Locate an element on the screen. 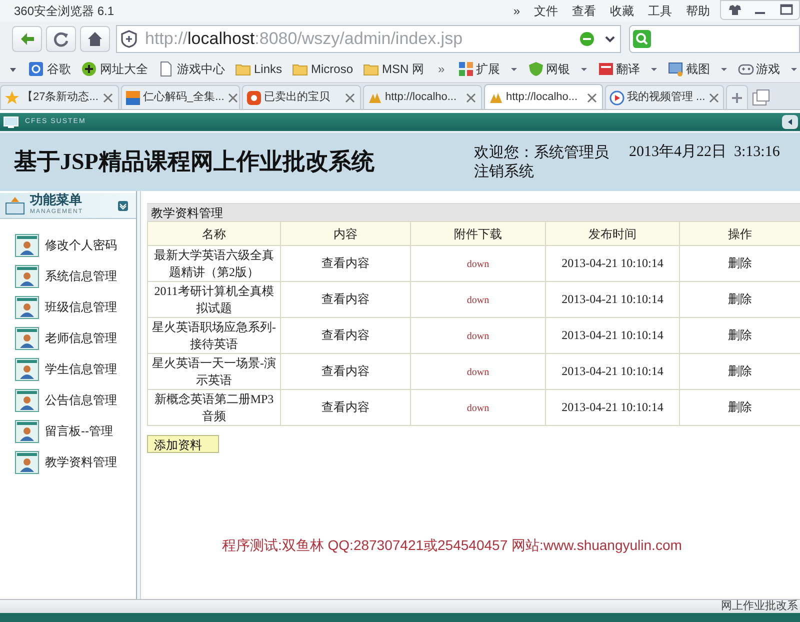  refresh-icon is located at coordinates (61, 39).